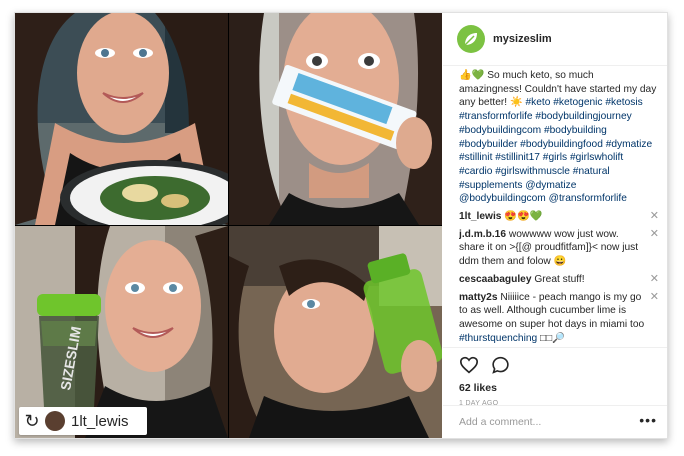 This screenshot has width=684, height=456. I want to click on comment-username: 1lt_lewis, so click(480, 216).